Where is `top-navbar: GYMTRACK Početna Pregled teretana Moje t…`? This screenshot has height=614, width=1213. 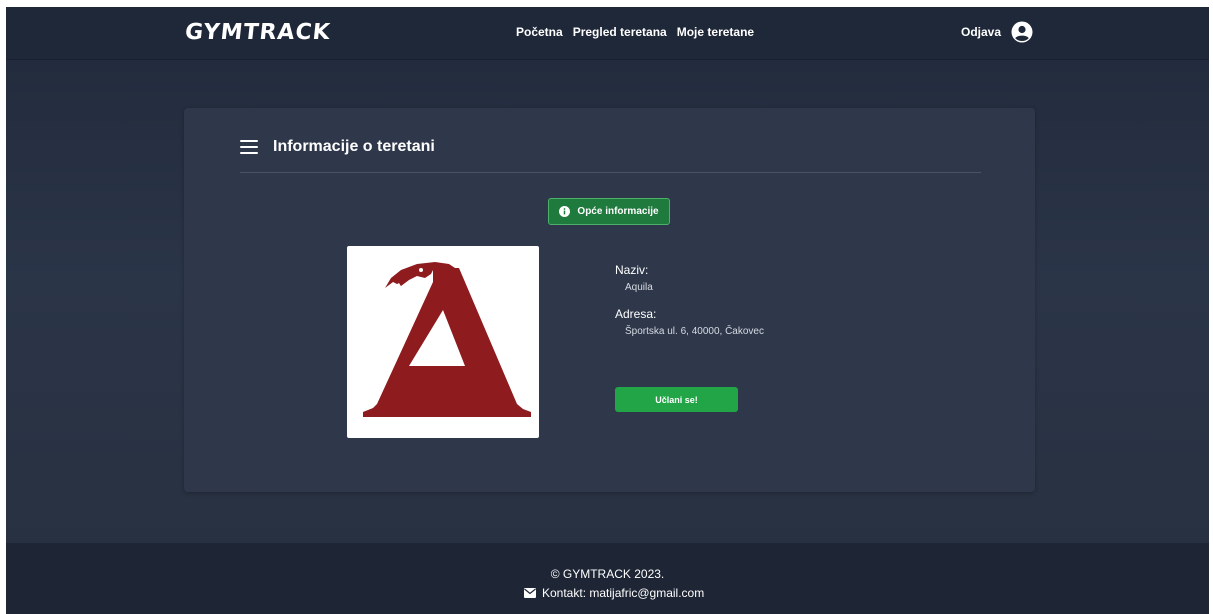 top-navbar: GYMTRACK Početna Pregled teretana Moje t… is located at coordinates (607, 33).